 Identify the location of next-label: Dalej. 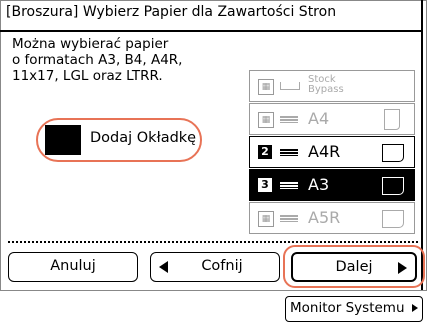
(354, 267).